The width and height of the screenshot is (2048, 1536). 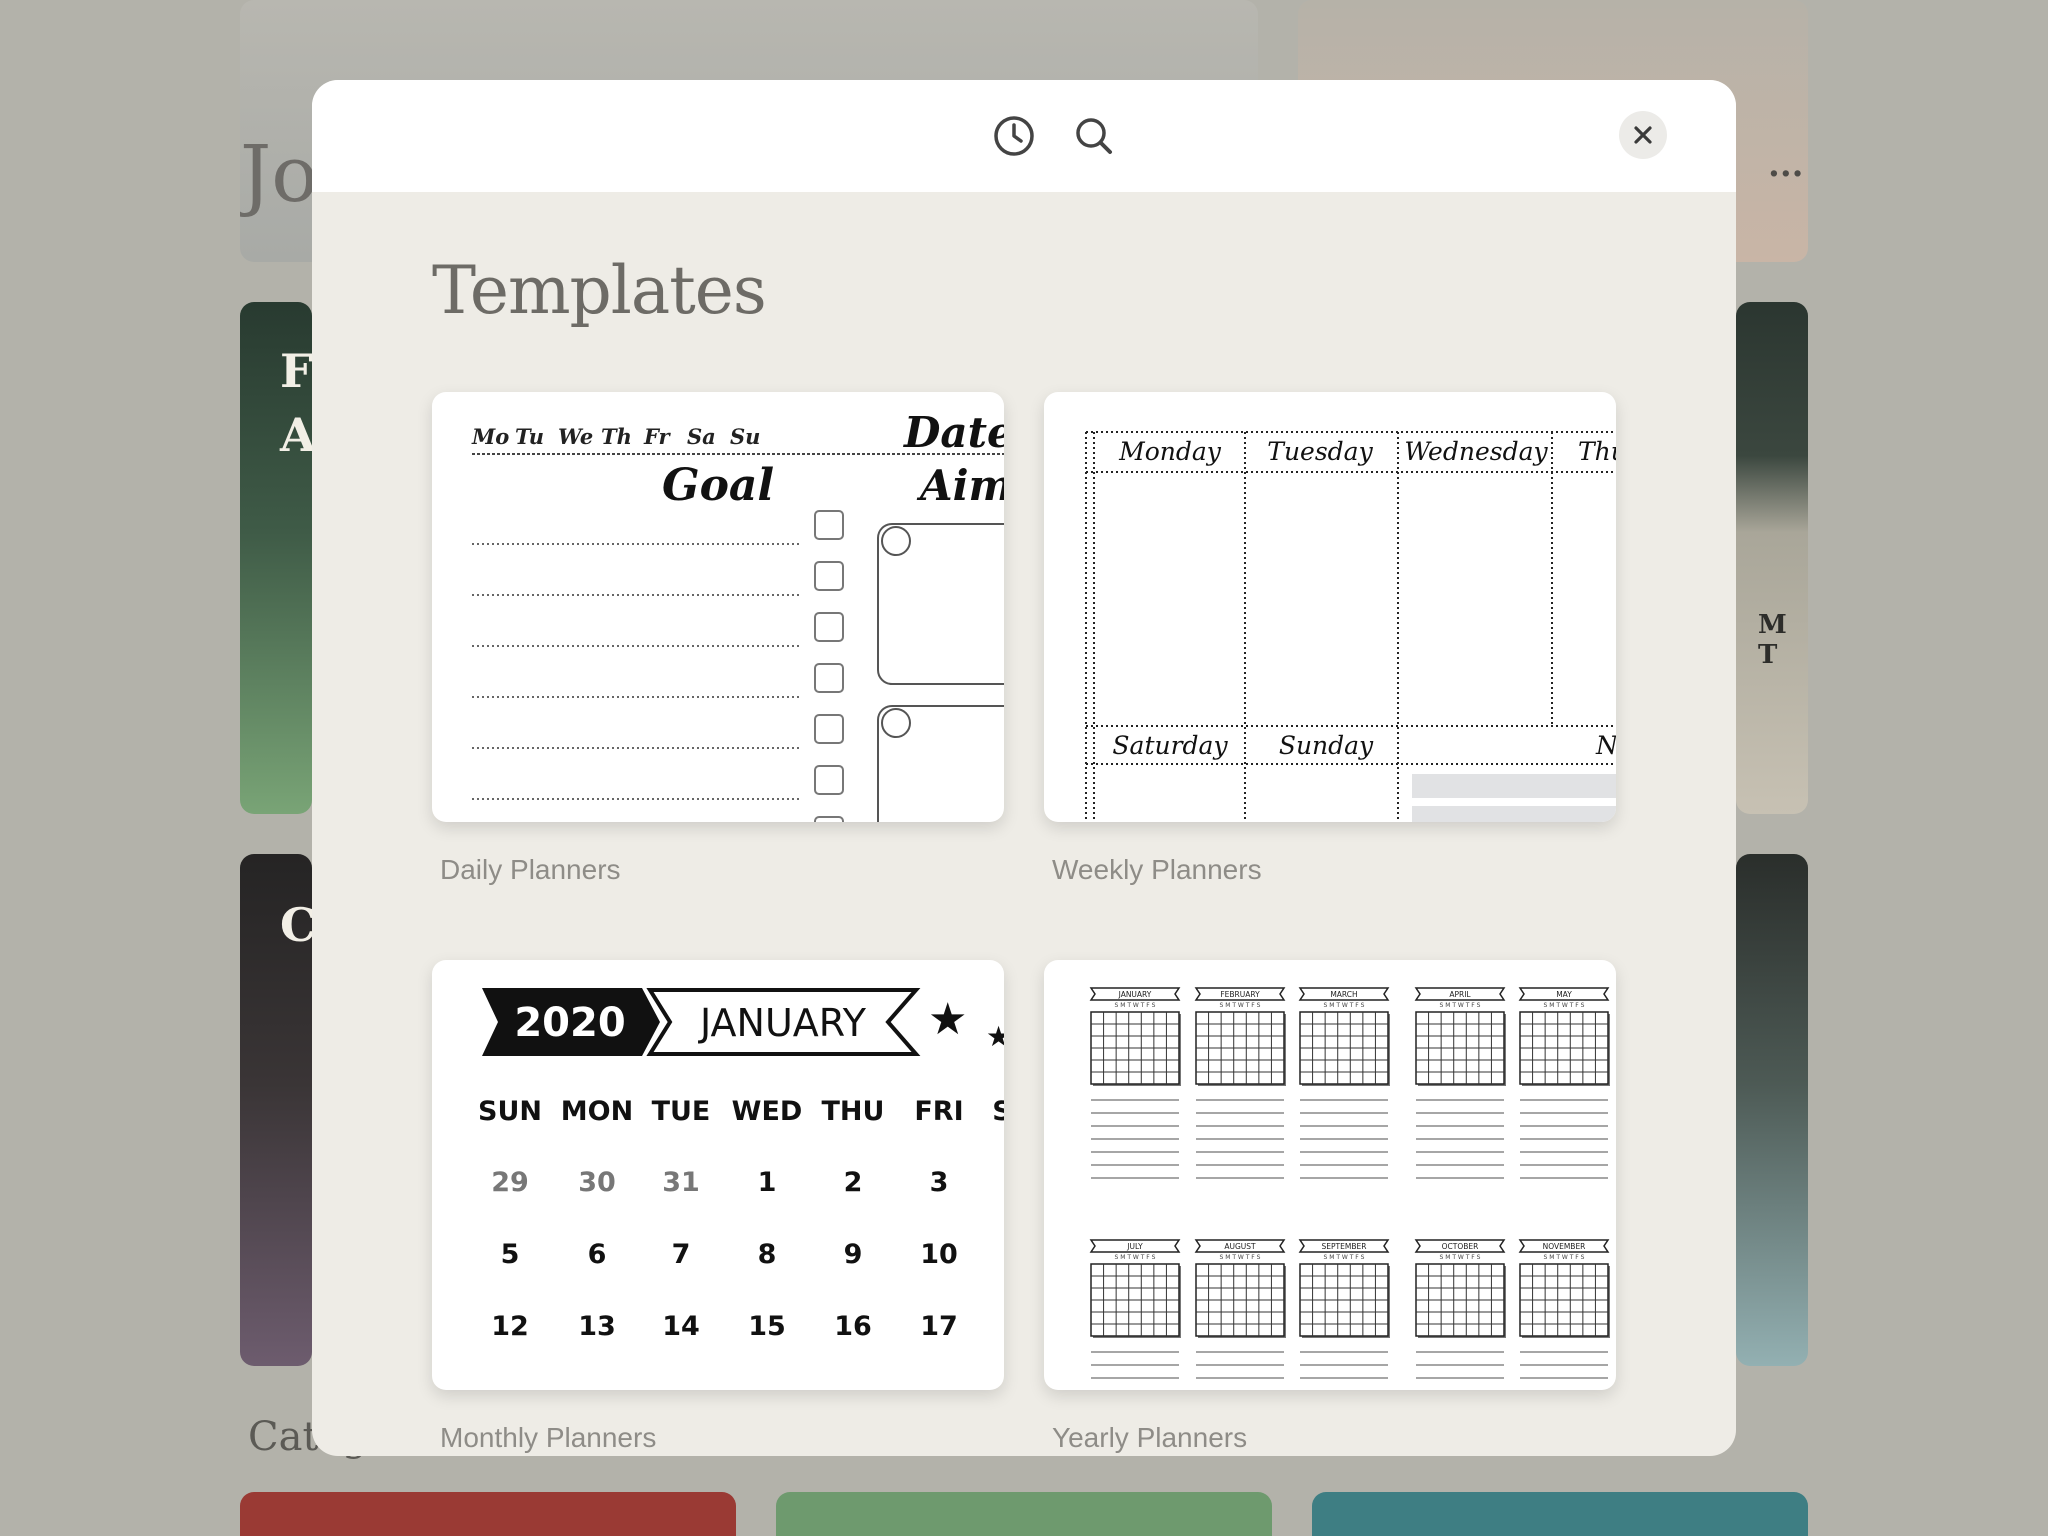 I want to click on weekday-header: WED, so click(x=767, y=1111).